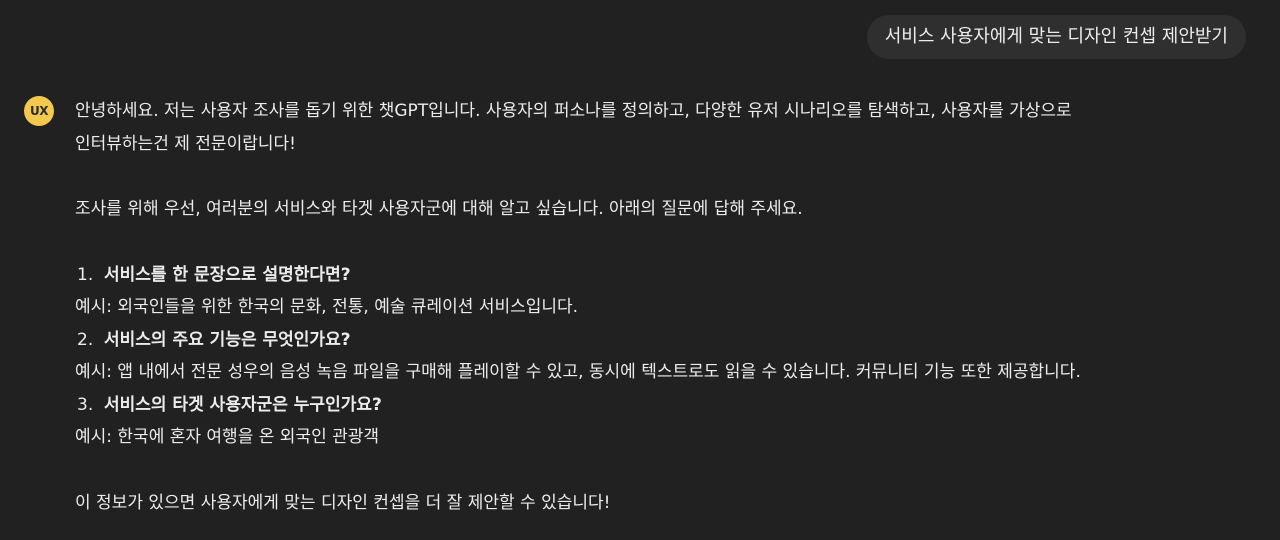  Describe the element at coordinates (665, 340) in the screenshot. I see `question-2: 2. 서비스의 주요 기능은 무엇인가요?` at that location.